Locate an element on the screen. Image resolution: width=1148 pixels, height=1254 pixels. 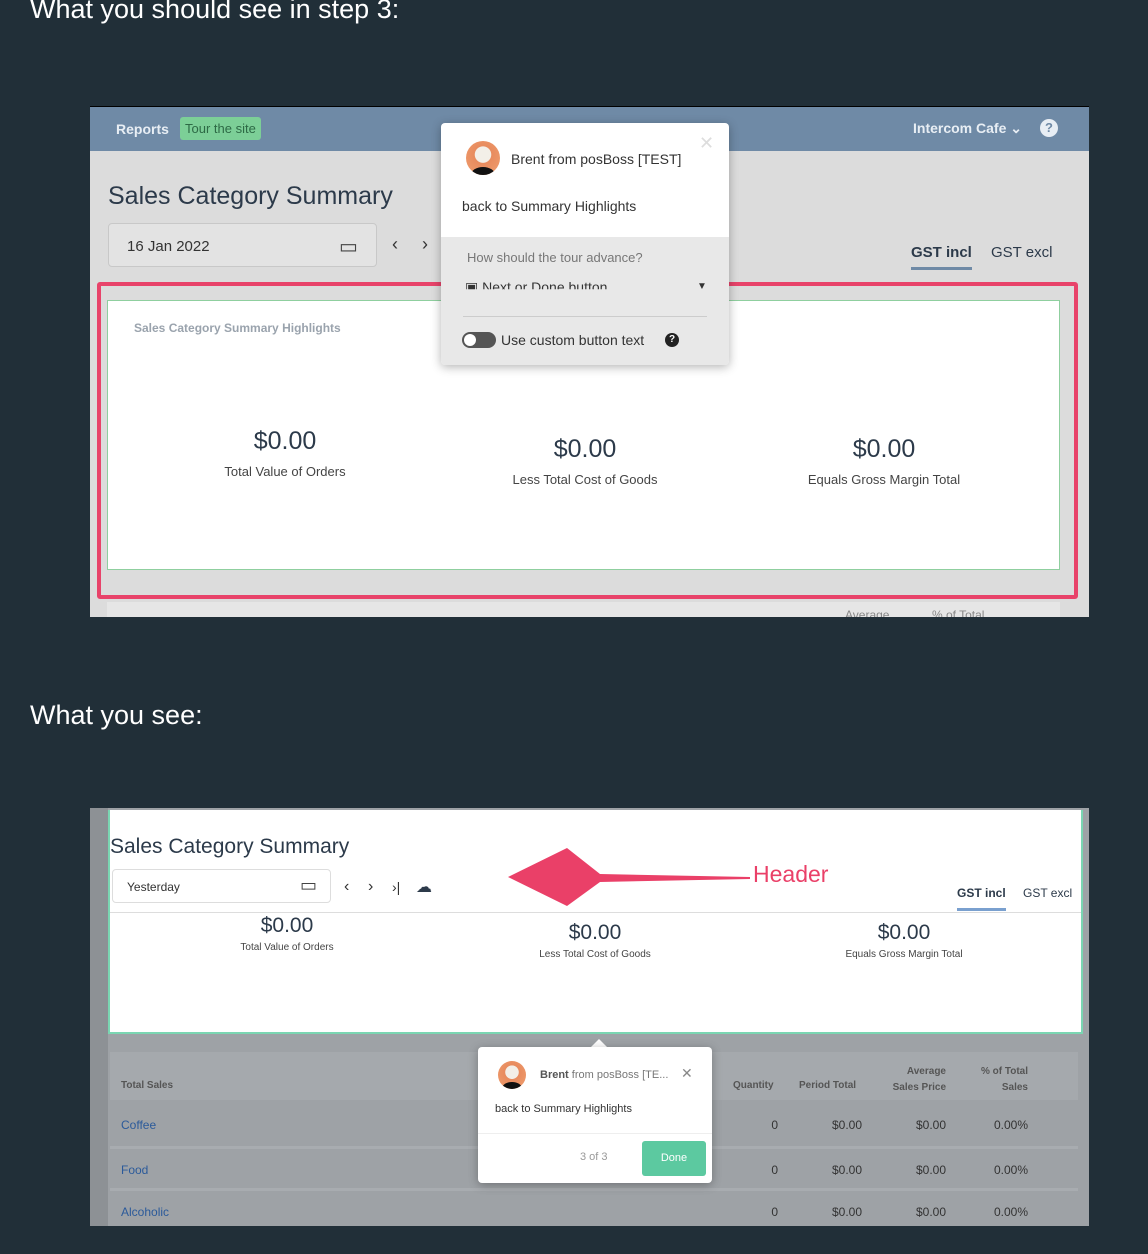
author-name: Brent is located at coordinates (554, 1075).